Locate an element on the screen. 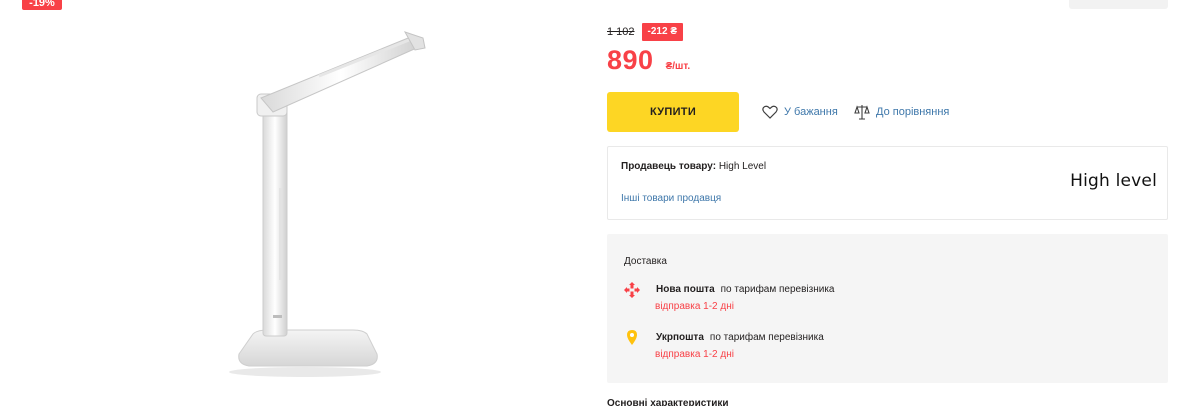 This screenshot has height=406, width=1197. carrier-name: Нова пошта по тарифам перевізника is located at coordinates (745, 289).